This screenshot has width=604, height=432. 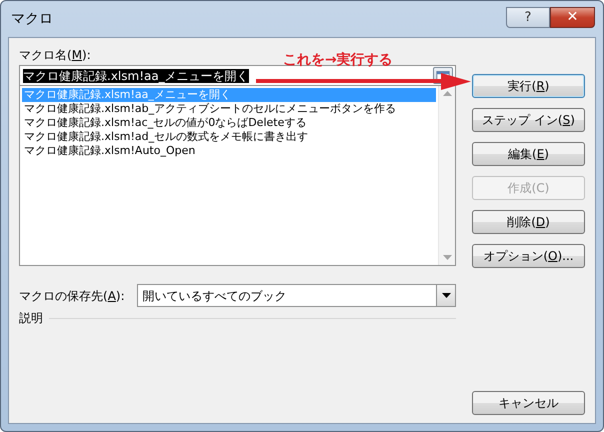 What do you see at coordinates (32, 19) in the screenshot?
I see `window-title: マクロ` at bounding box center [32, 19].